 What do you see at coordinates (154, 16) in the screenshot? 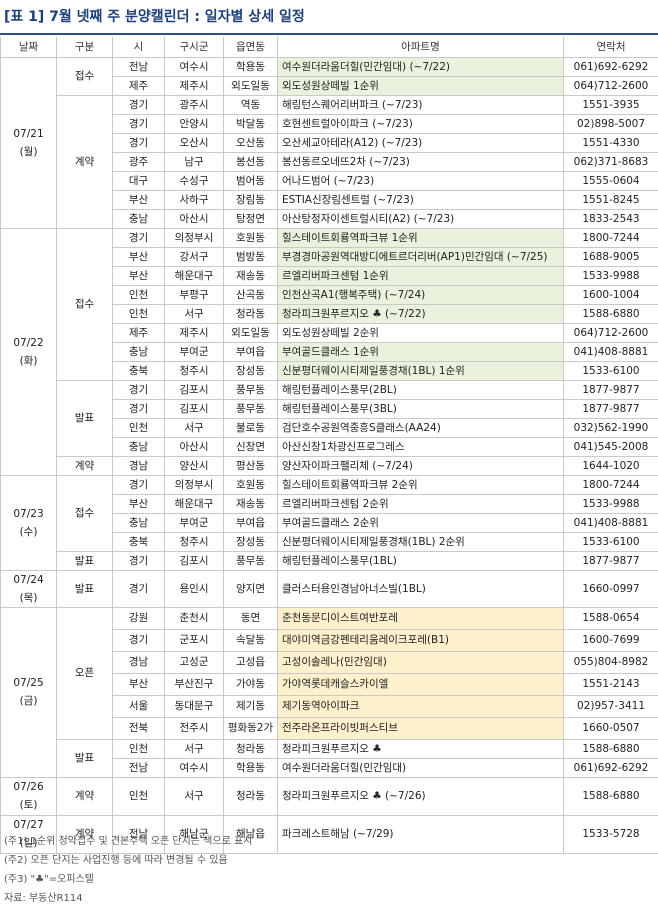
I see `table-title: [표 1] 7월 넷째 주 분양캘린더 : 일자별 상세 일정` at bounding box center [154, 16].